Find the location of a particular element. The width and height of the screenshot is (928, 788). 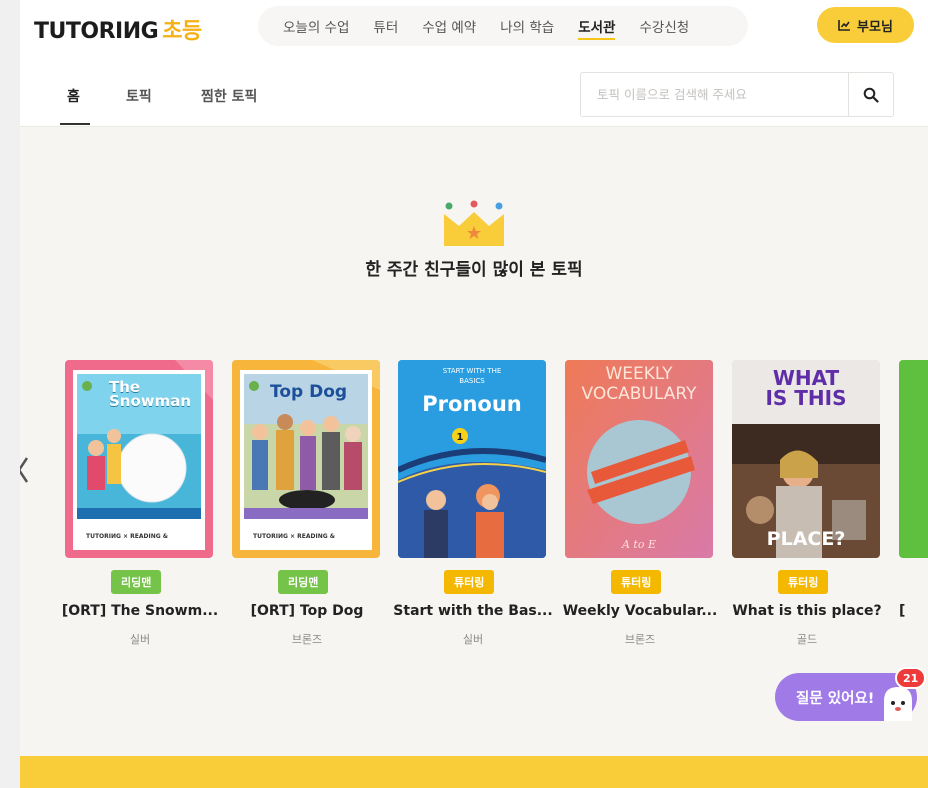

book-cover: TUTORIИG × READING & Top Dog is located at coordinates (306, 459).